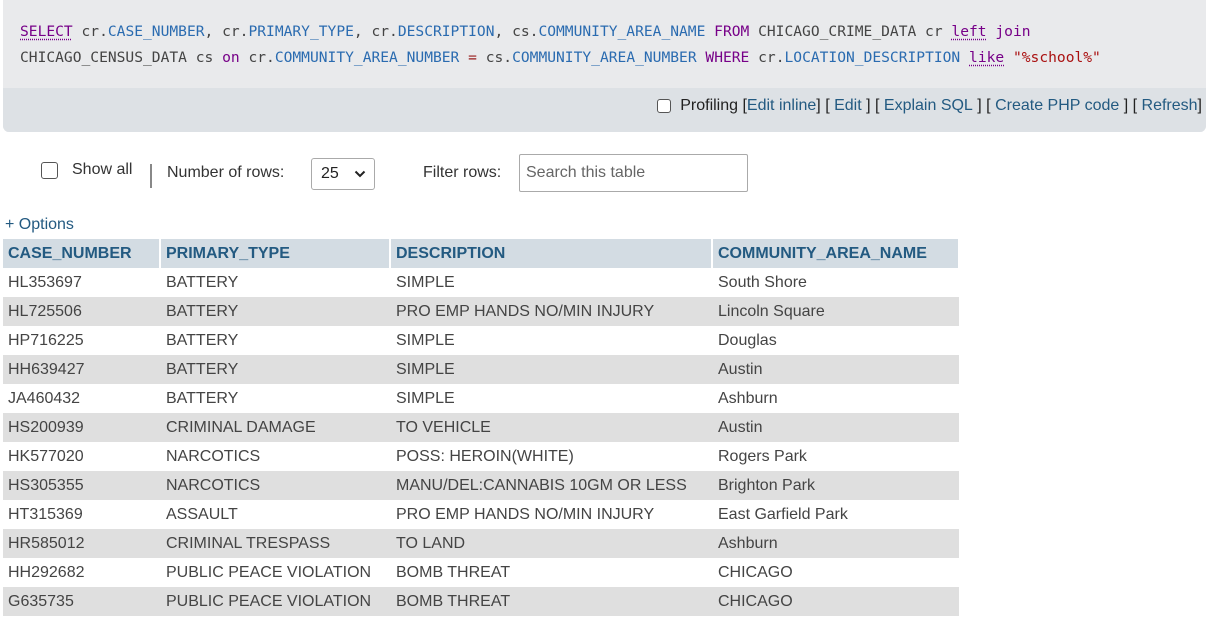  I want to click on table-cell: Brighton Park, so click(835, 485).